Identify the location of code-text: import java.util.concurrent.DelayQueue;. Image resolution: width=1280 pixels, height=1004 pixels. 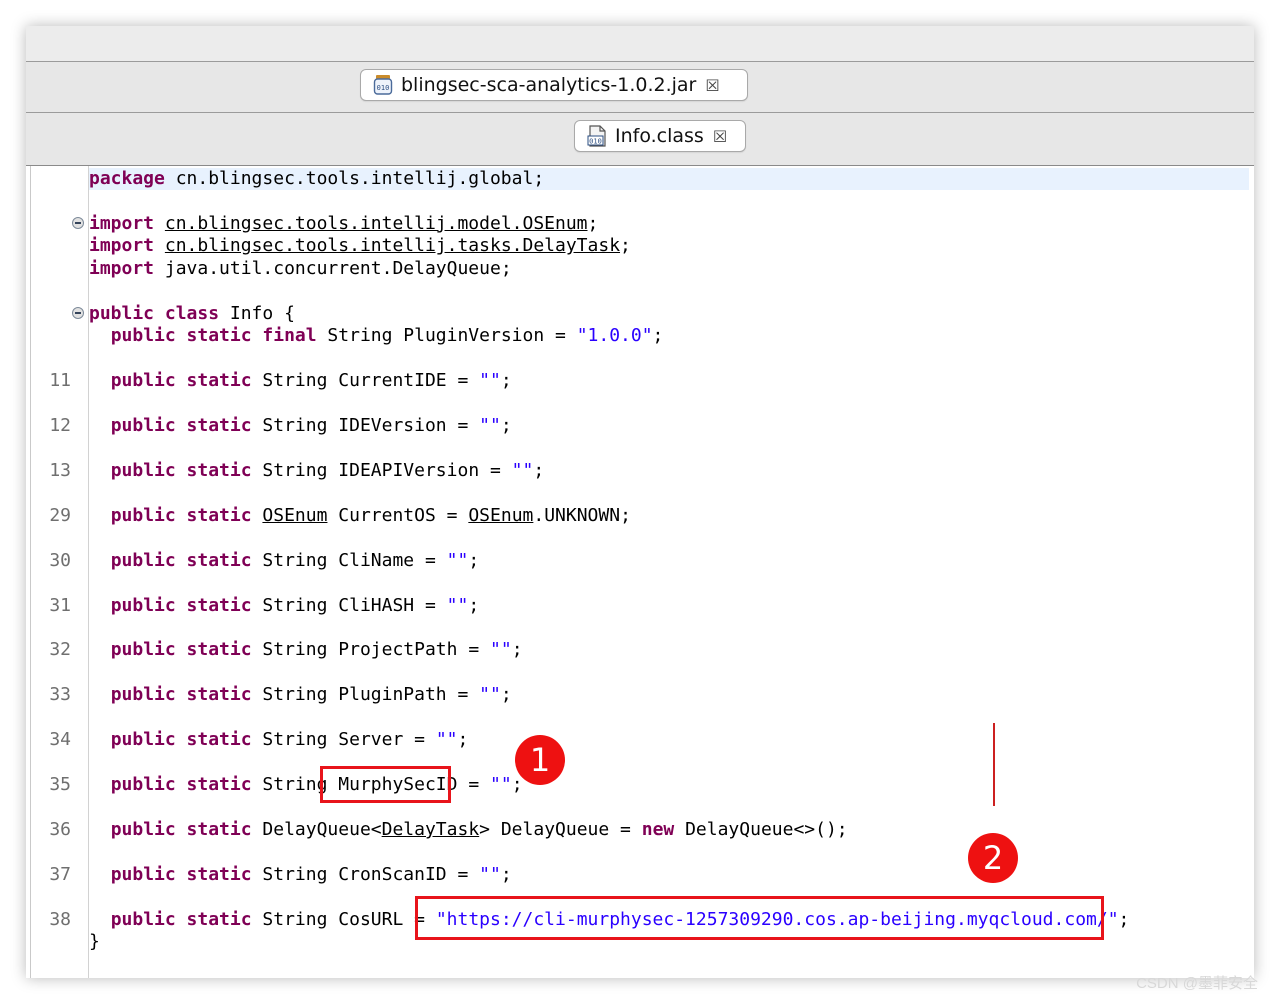
(300, 269).